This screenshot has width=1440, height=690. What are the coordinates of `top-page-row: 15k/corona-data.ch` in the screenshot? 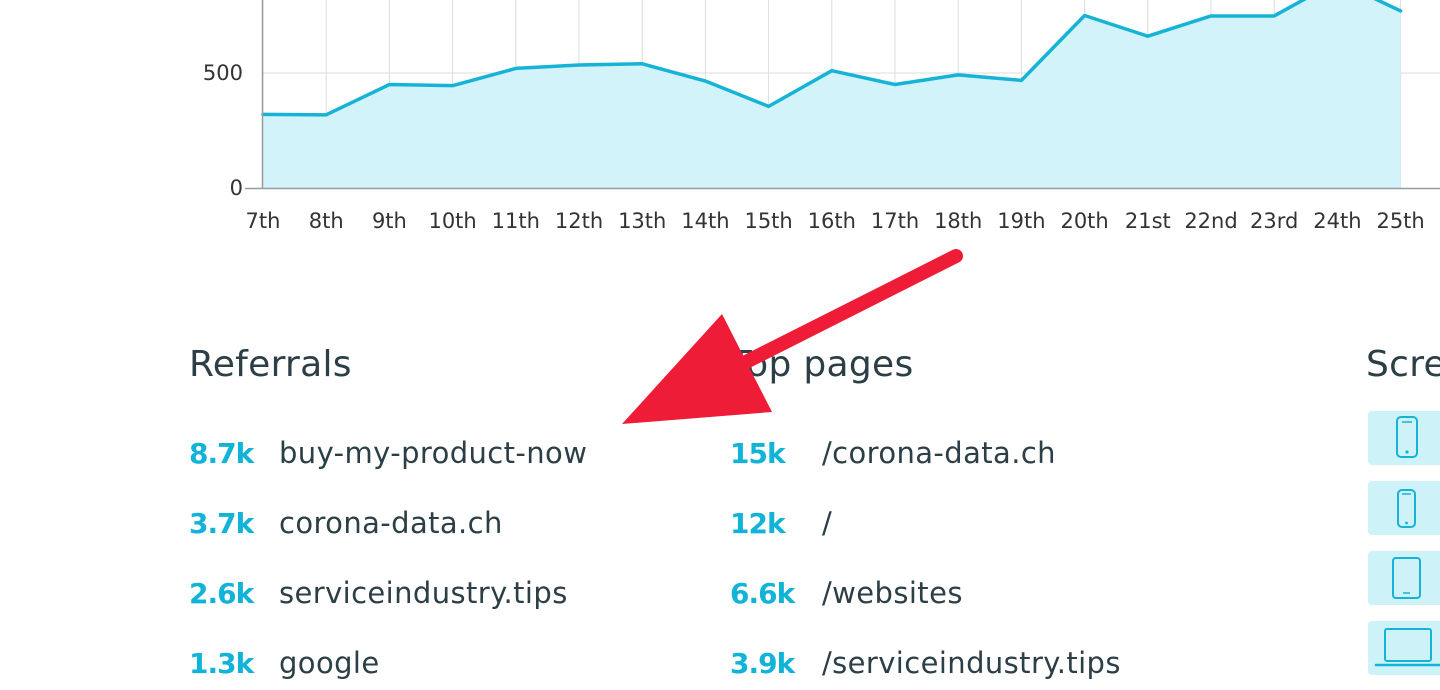 It's located at (925, 453).